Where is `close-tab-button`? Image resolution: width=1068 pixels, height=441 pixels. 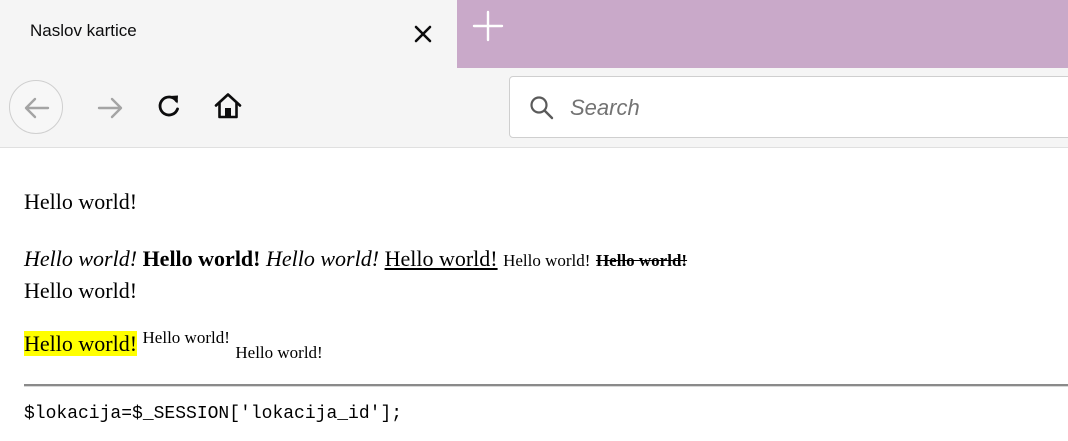 close-tab-button is located at coordinates (423, 34).